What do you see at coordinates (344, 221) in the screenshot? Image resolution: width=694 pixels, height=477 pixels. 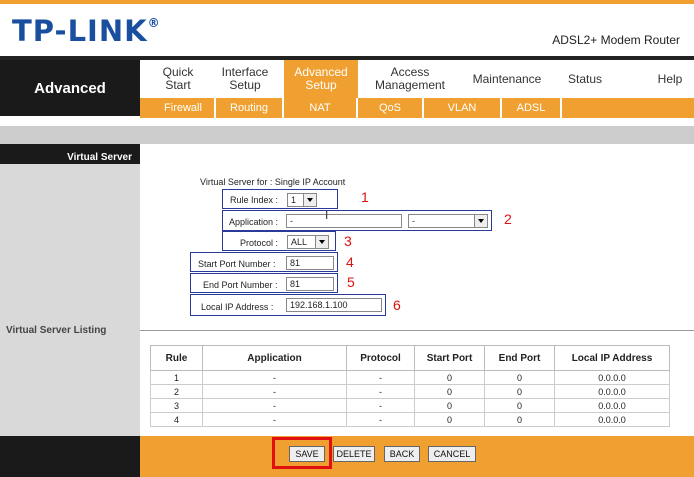 I see `application-input: -` at bounding box center [344, 221].